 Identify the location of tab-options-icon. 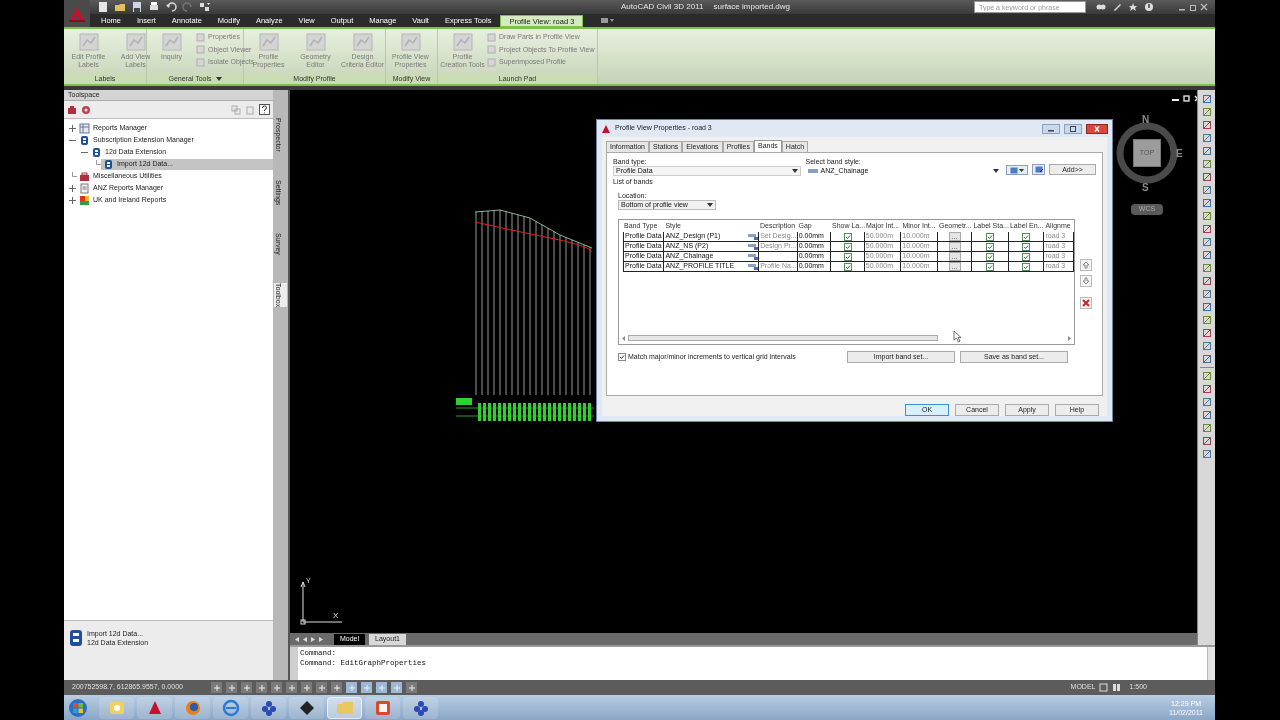
(607, 20).